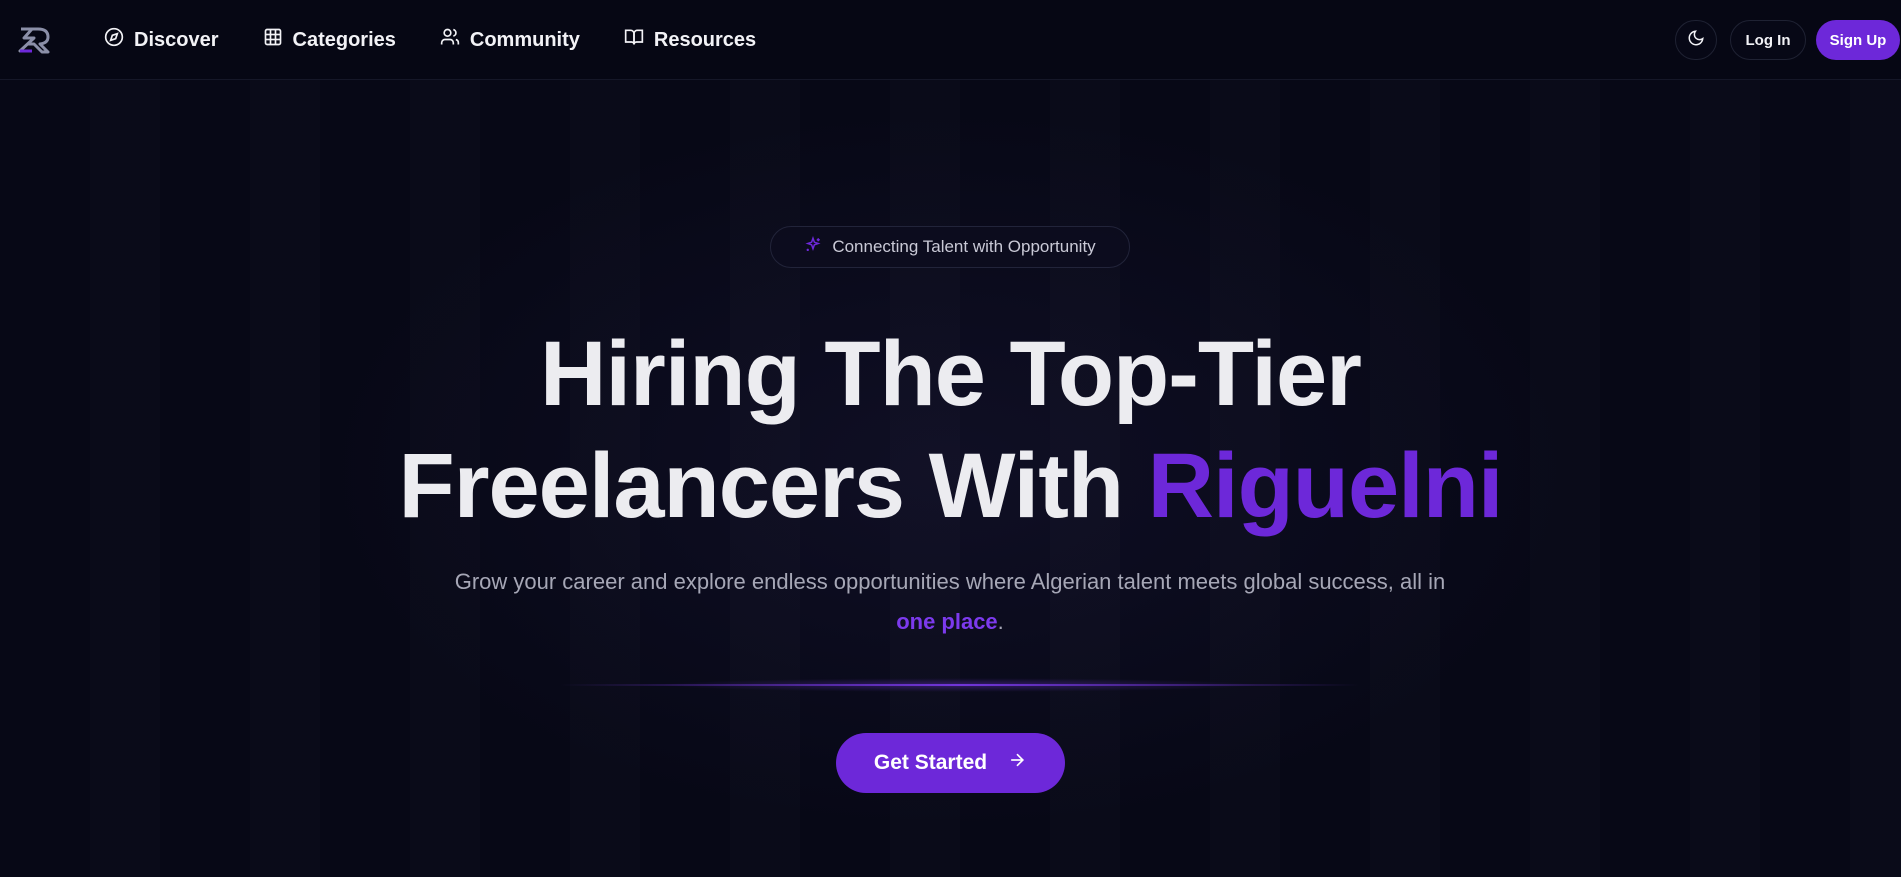 This screenshot has width=1901, height=877. What do you see at coordinates (176, 39) in the screenshot?
I see `nav-discover-label: Discover` at bounding box center [176, 39].